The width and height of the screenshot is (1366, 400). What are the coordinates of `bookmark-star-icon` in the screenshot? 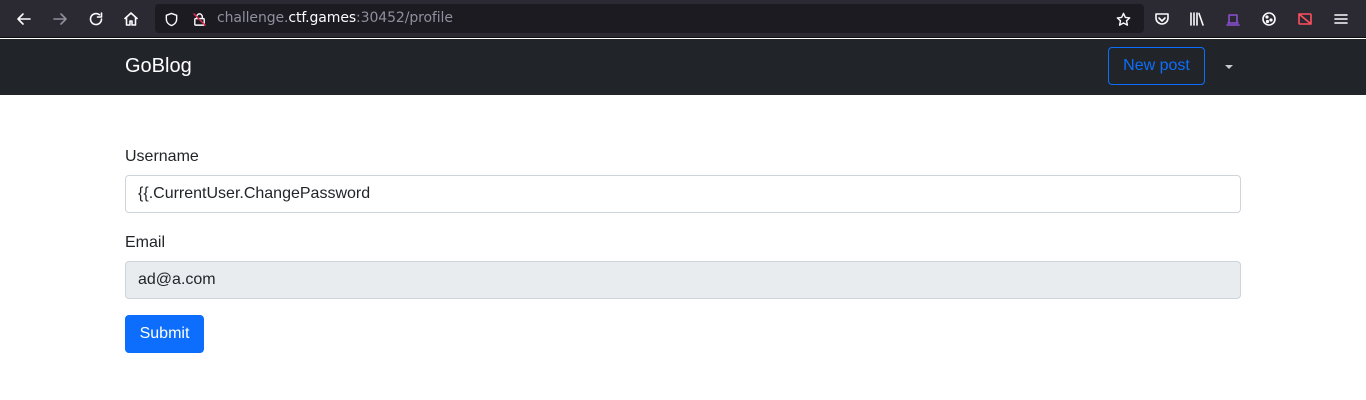 It's located at (1123, 19).